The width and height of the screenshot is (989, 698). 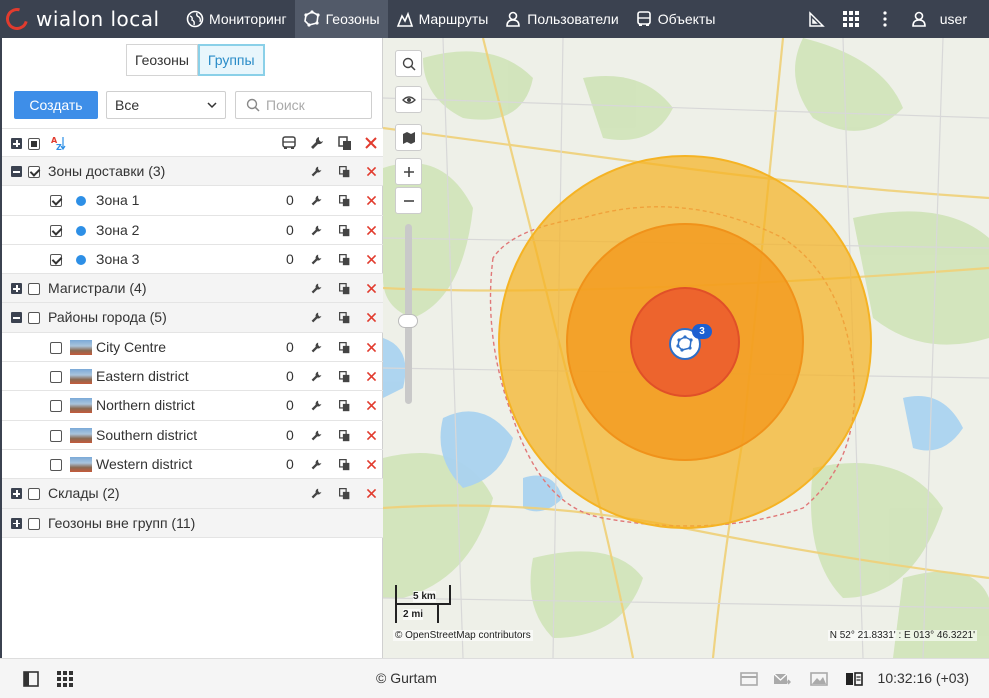 What do you see at coordinates (192, 435) in the screenshot?
I see `geofence-row: Southern district 0` at bounding box center [192, 435].